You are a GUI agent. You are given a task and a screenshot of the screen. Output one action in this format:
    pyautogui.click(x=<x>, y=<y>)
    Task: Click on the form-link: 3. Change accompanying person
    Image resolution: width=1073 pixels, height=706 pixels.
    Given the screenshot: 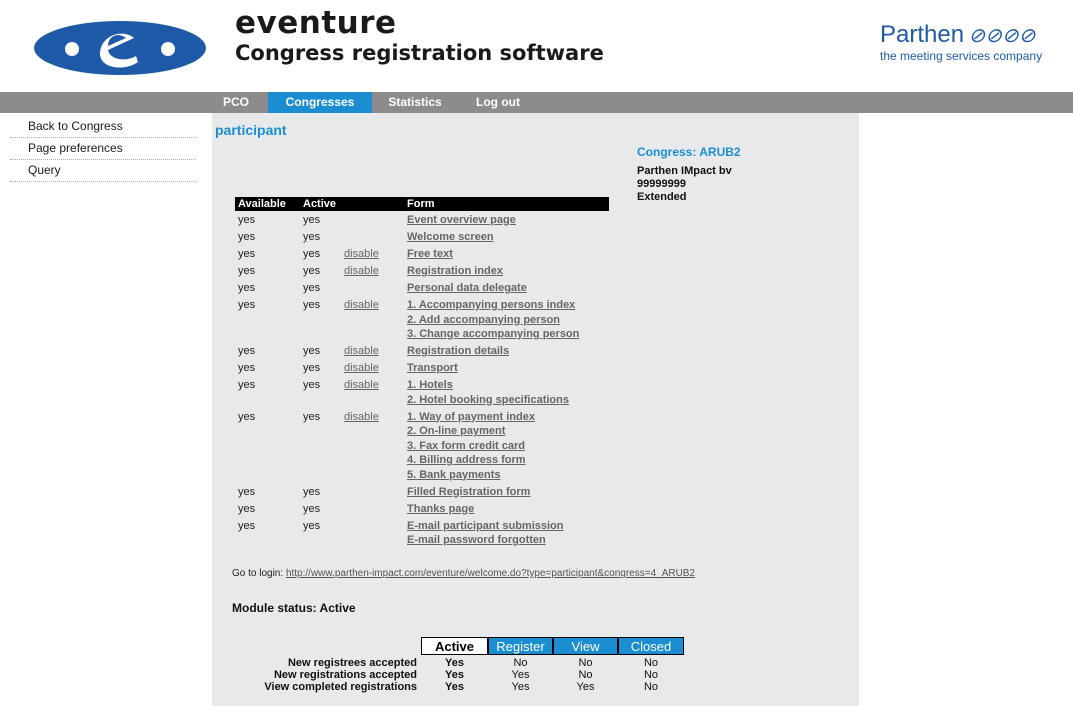 What is the action you would take?
    pyautogui.click(x=493, y=334)
    